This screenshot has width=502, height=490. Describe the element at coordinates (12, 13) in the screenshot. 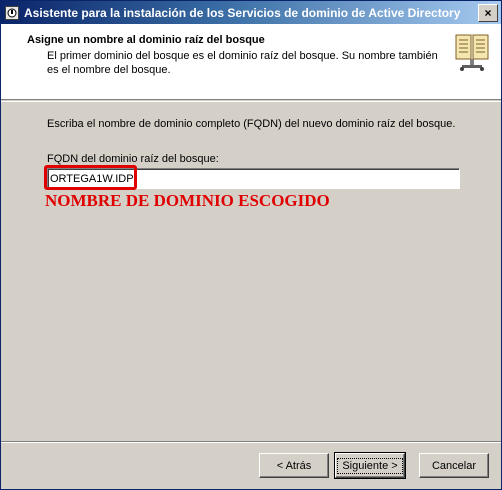

I see `ad-wizard-icon` at that location.